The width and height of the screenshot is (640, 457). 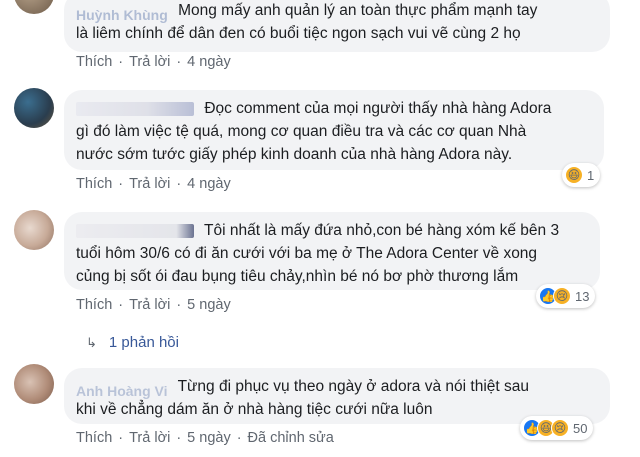 I want to click on reaction-summary: 😆 1, so click(x=581, y=175).